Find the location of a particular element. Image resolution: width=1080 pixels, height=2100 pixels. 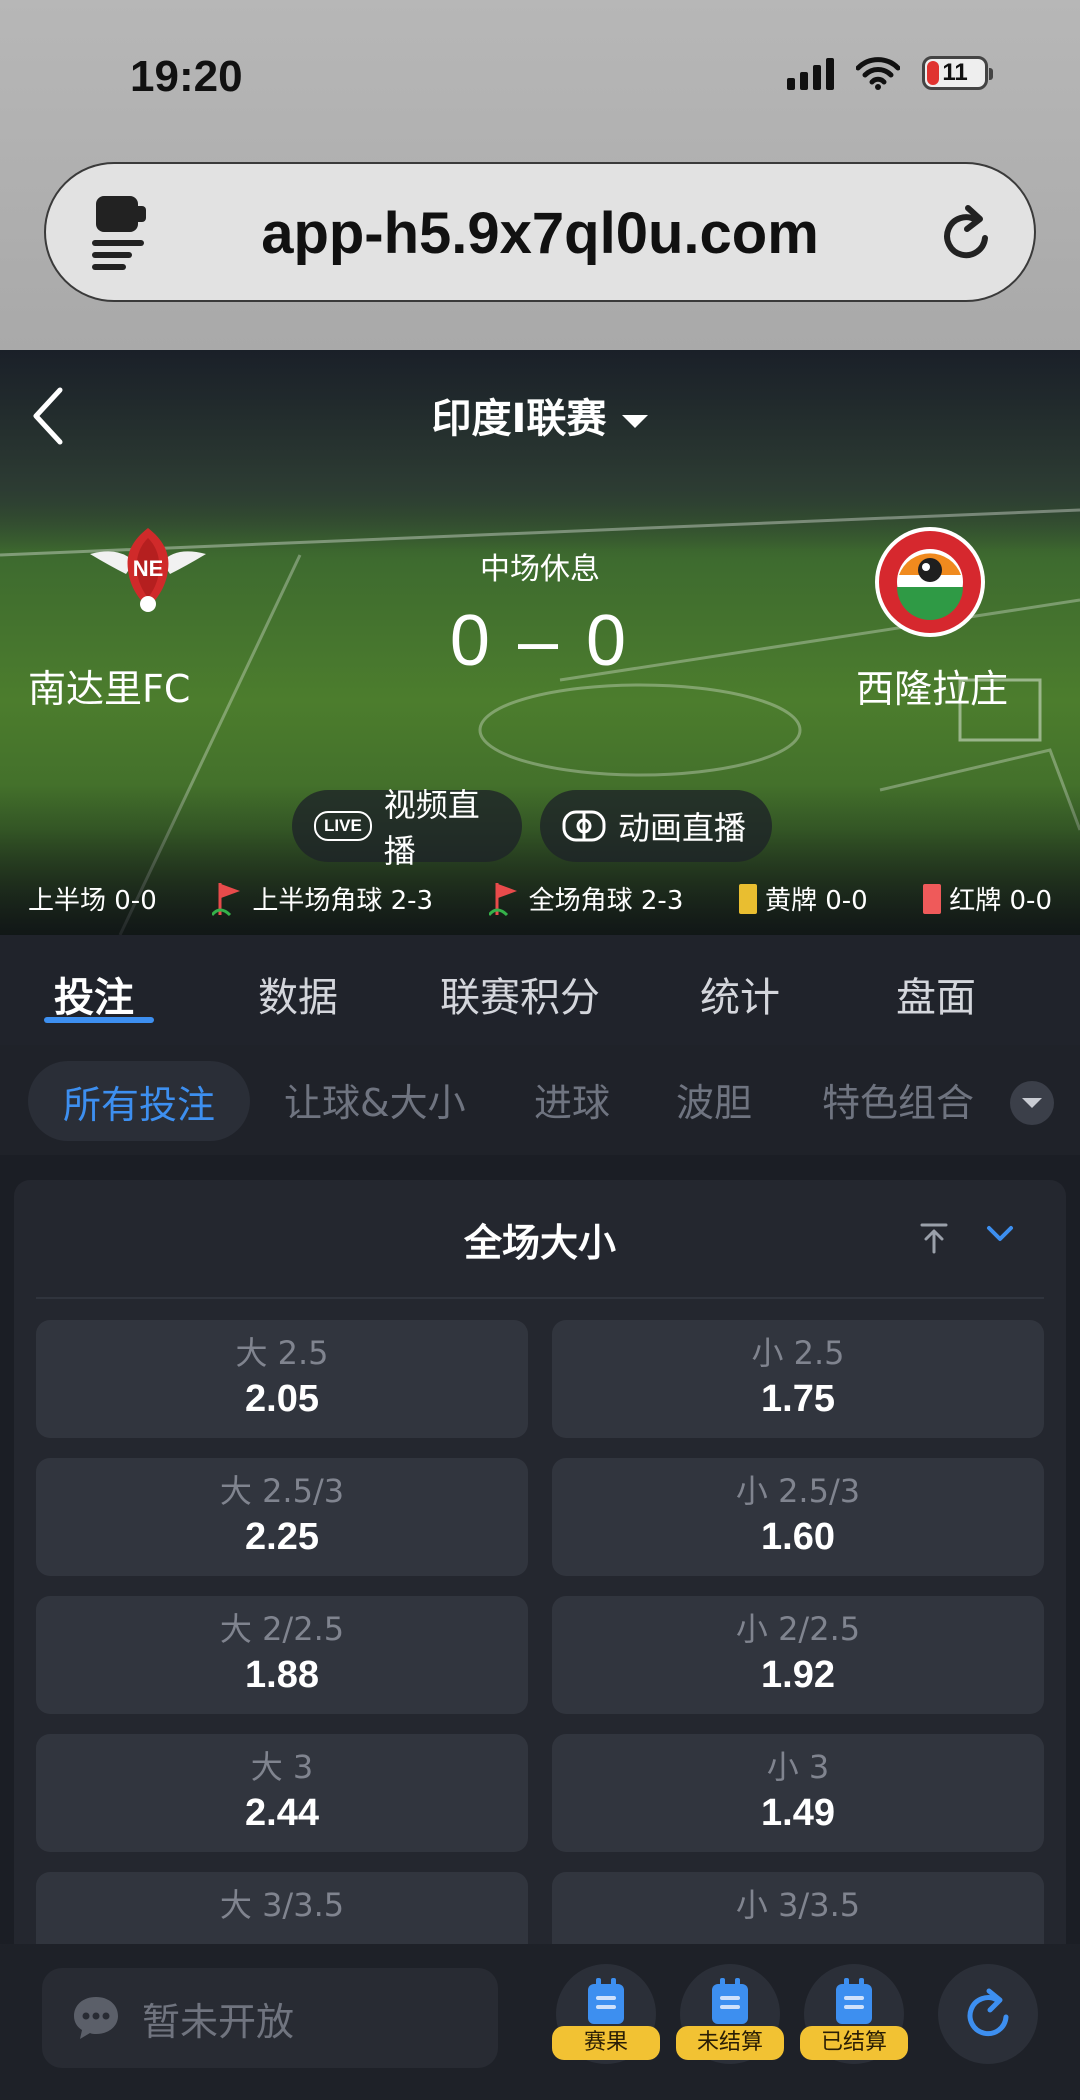

cellular-signal-icon is located at coordinates (810, 73).